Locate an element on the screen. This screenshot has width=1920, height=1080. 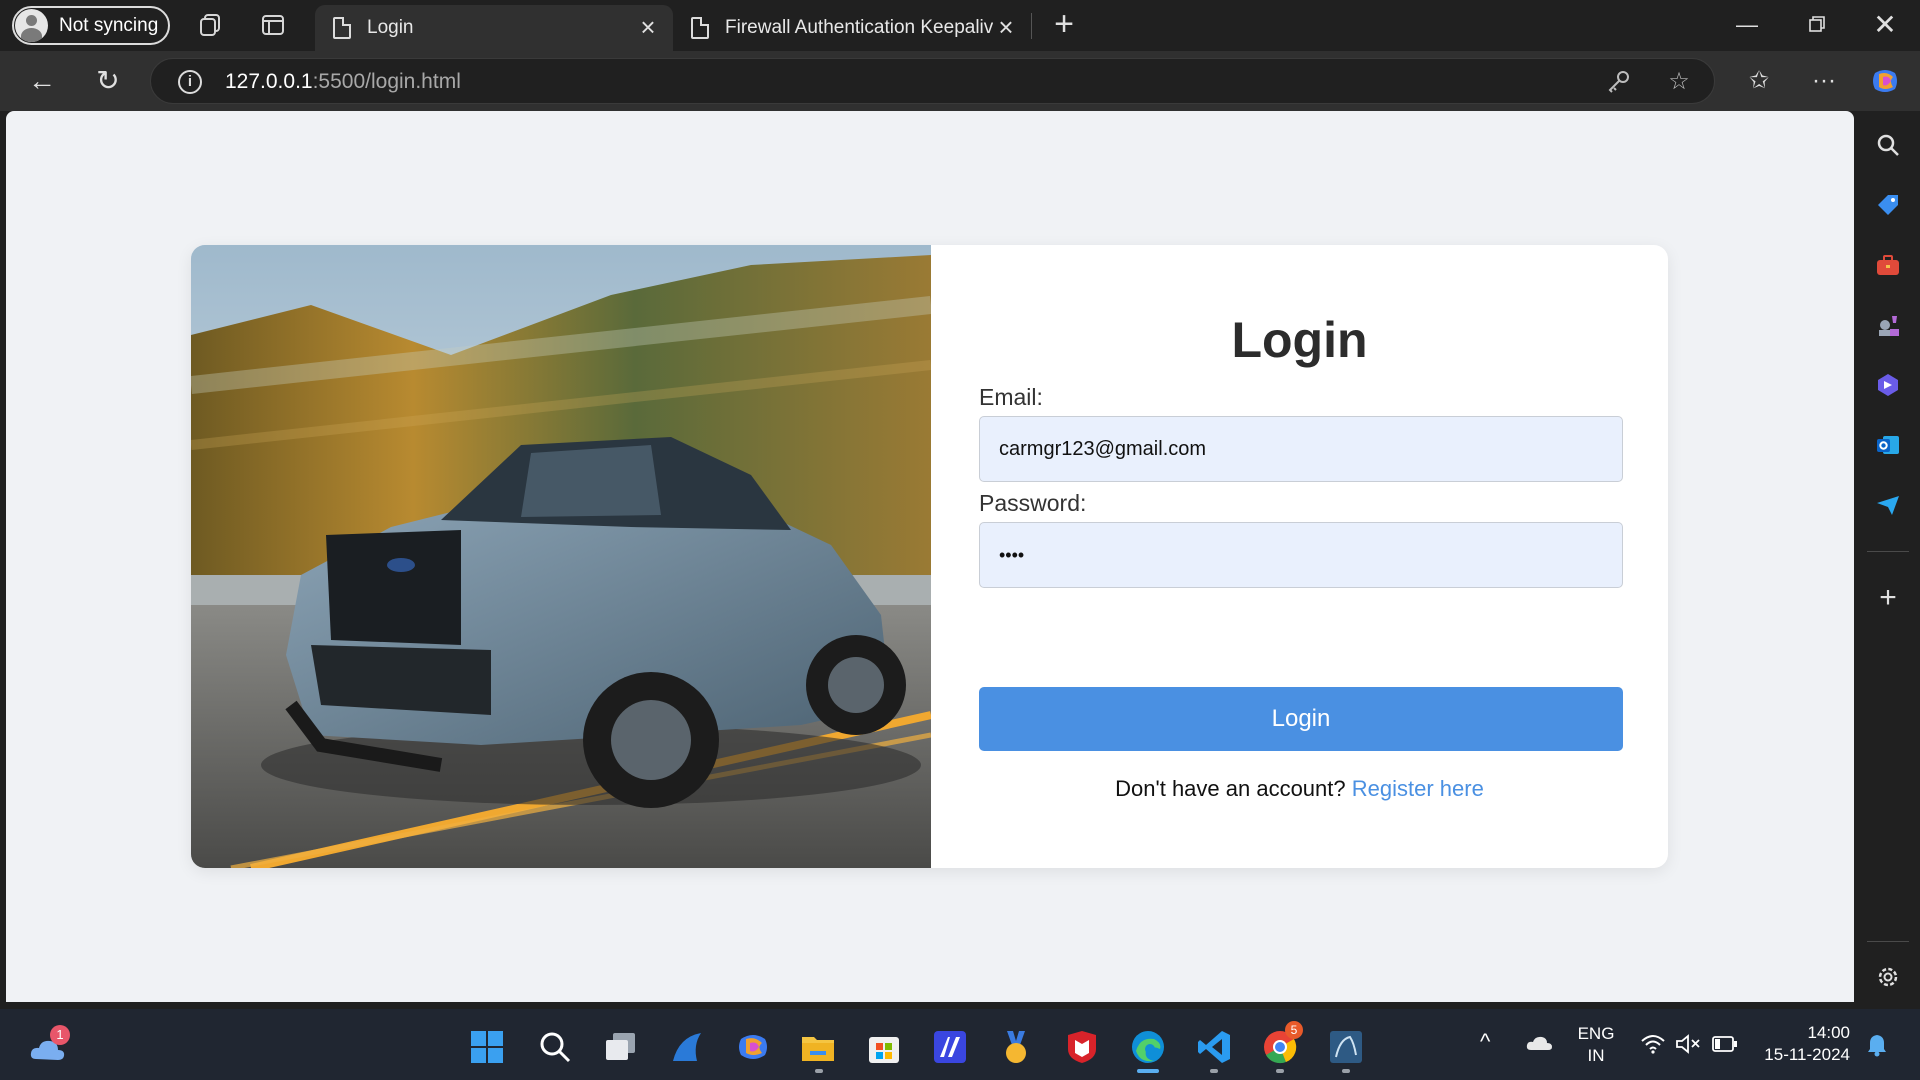
profile-button: Not syncing is located at coordinates (91, 25).